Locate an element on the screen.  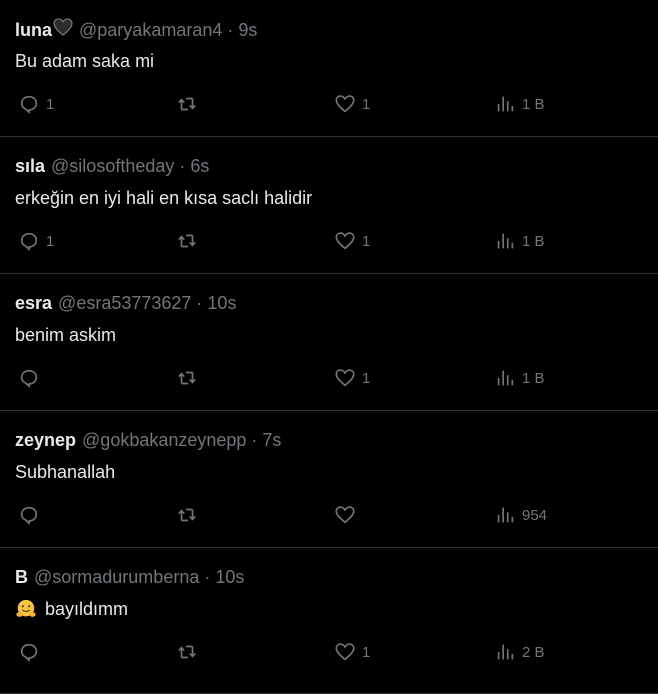
like-button is located at coordinates (348, 515).